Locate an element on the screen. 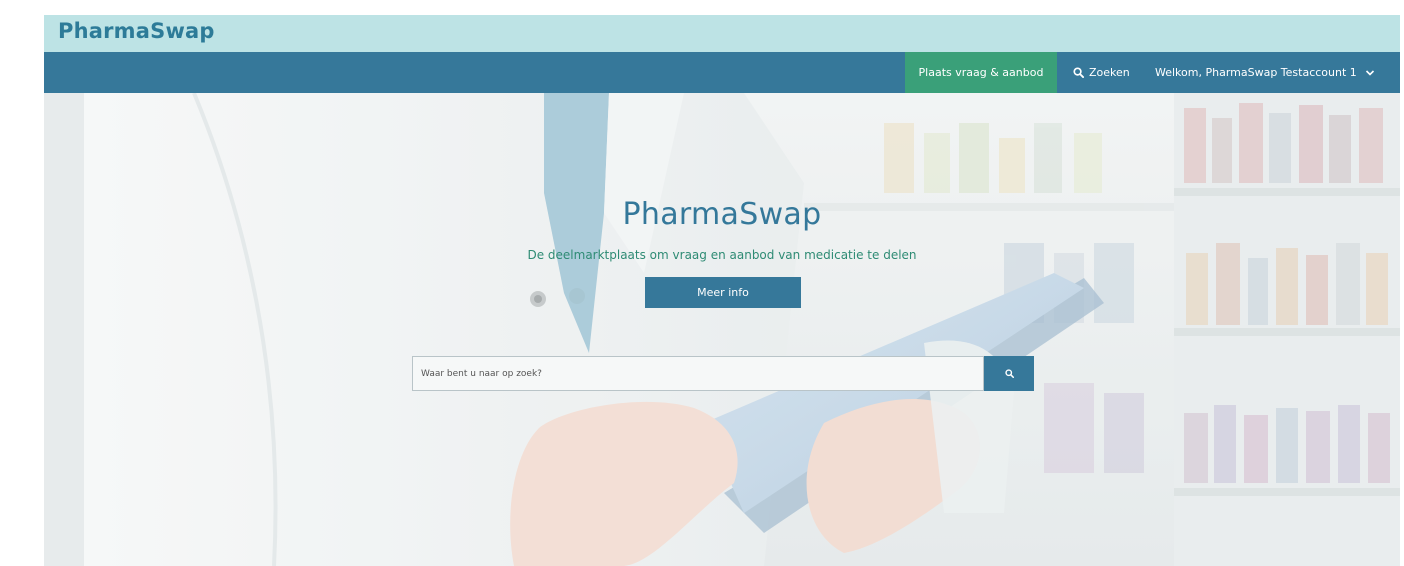 The height and width of the screenshot is (566, 1404). brand-bar: PharmaSwap is located at coordinates (722, 33).